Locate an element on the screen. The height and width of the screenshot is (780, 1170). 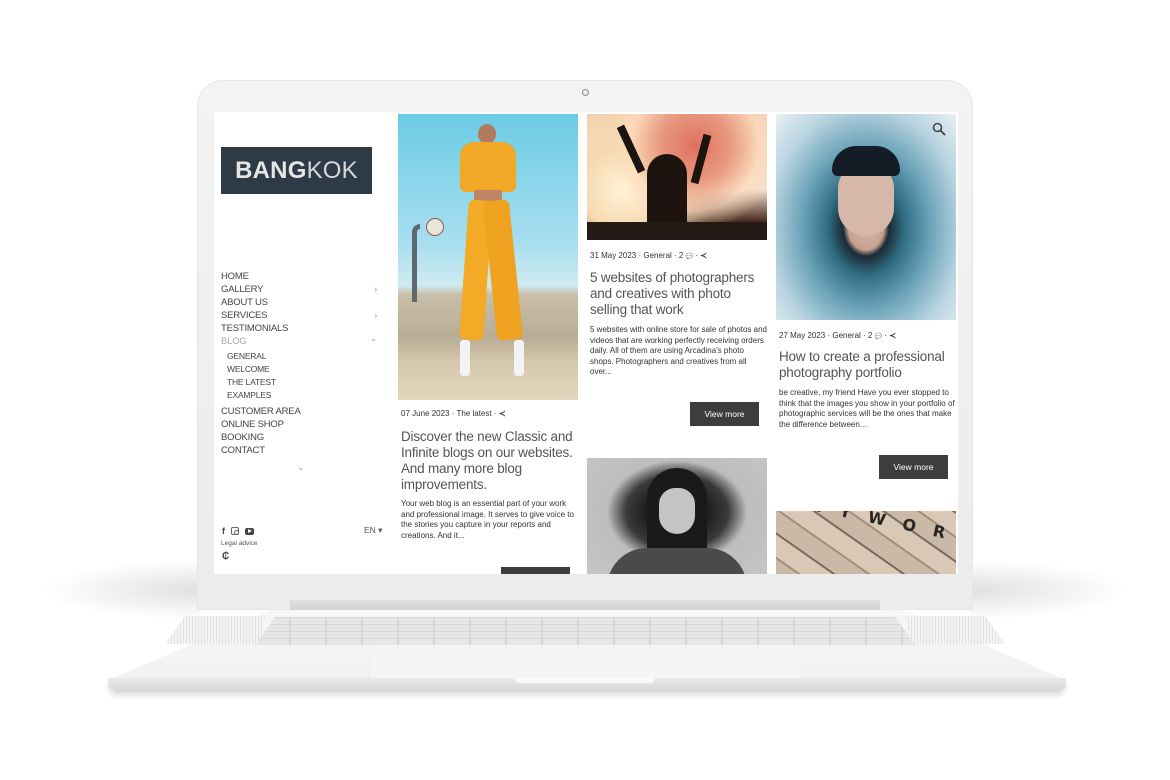
figure-boot-left is located at coordinates (465, 358).